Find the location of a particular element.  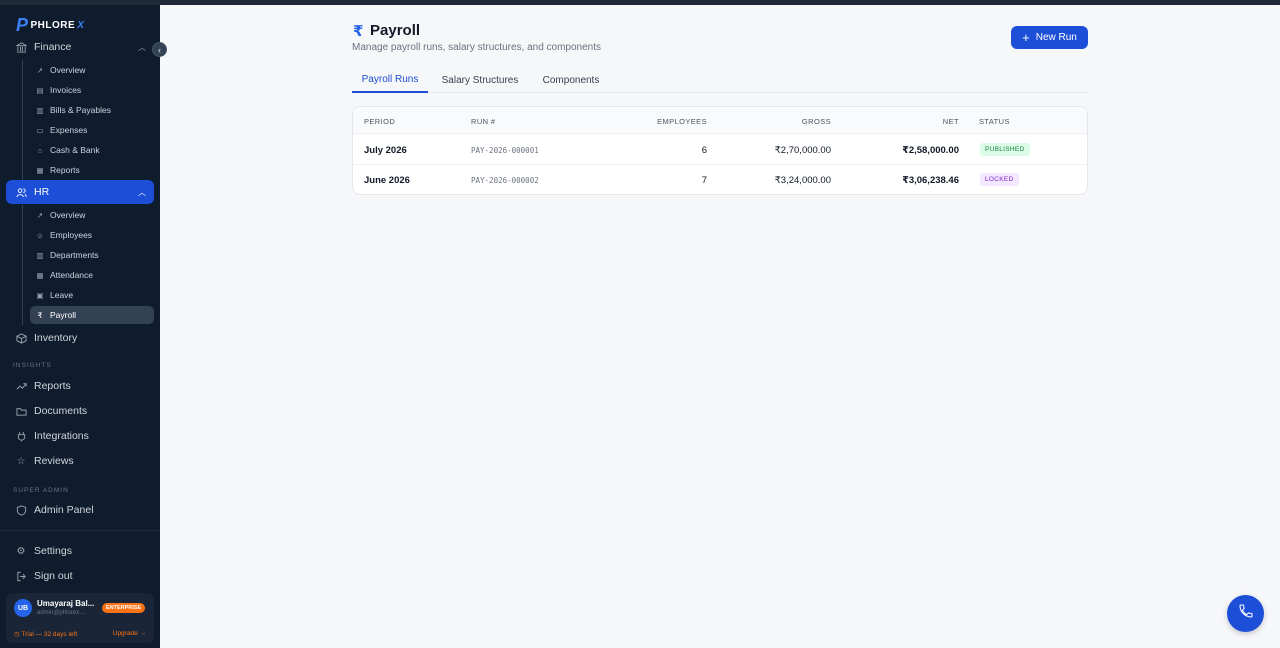

sidebar-subitem-label: Payroll is located at coordinates (63, 315).